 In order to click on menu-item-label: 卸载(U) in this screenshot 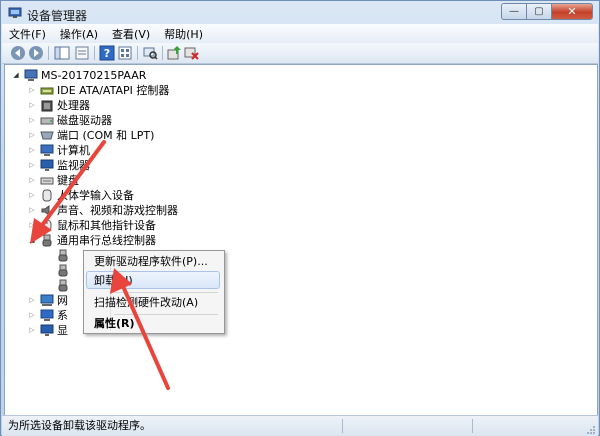, I will do `click(113, 280)`.